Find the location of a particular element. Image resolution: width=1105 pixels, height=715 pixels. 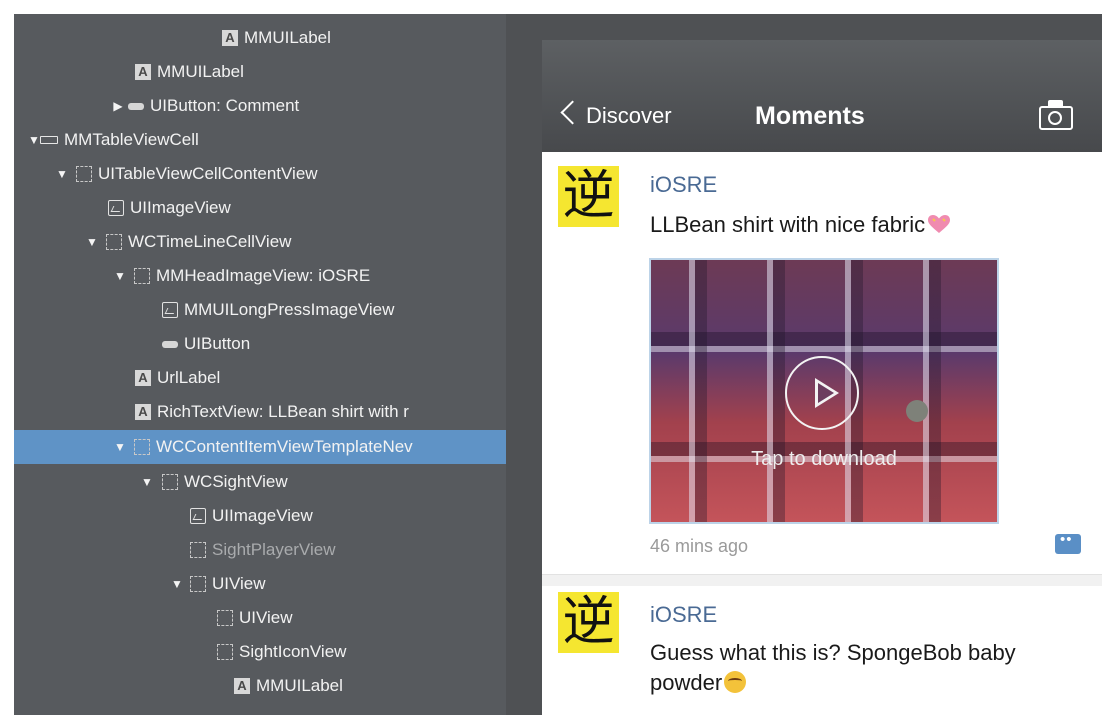

chevron-left-icon is located at coordinates (572, 112).